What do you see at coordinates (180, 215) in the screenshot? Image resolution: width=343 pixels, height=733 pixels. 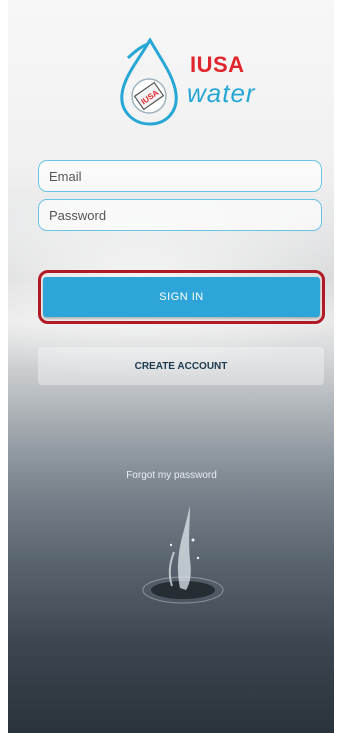 I see `password-field` at bounding box center [180, 215].